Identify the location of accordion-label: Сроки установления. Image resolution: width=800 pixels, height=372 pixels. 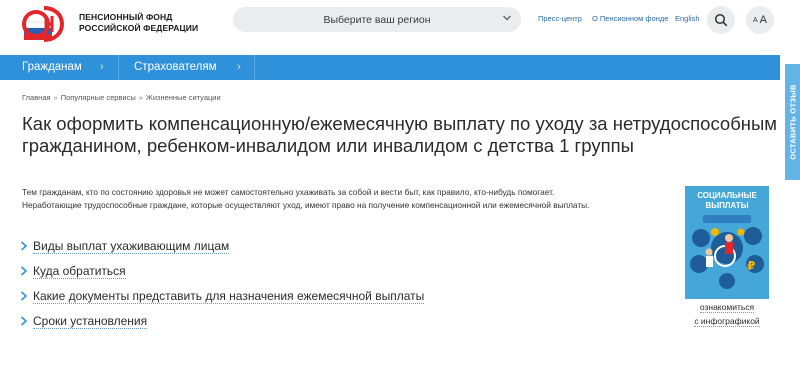
(90, 321).